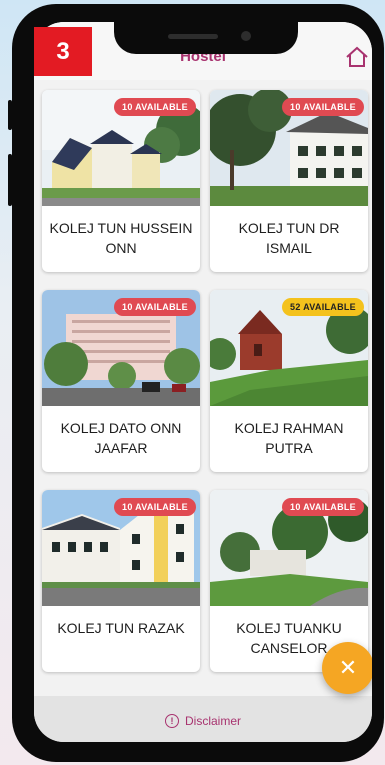  I want to click on close-fab-button: ✕, so click(347, 668).